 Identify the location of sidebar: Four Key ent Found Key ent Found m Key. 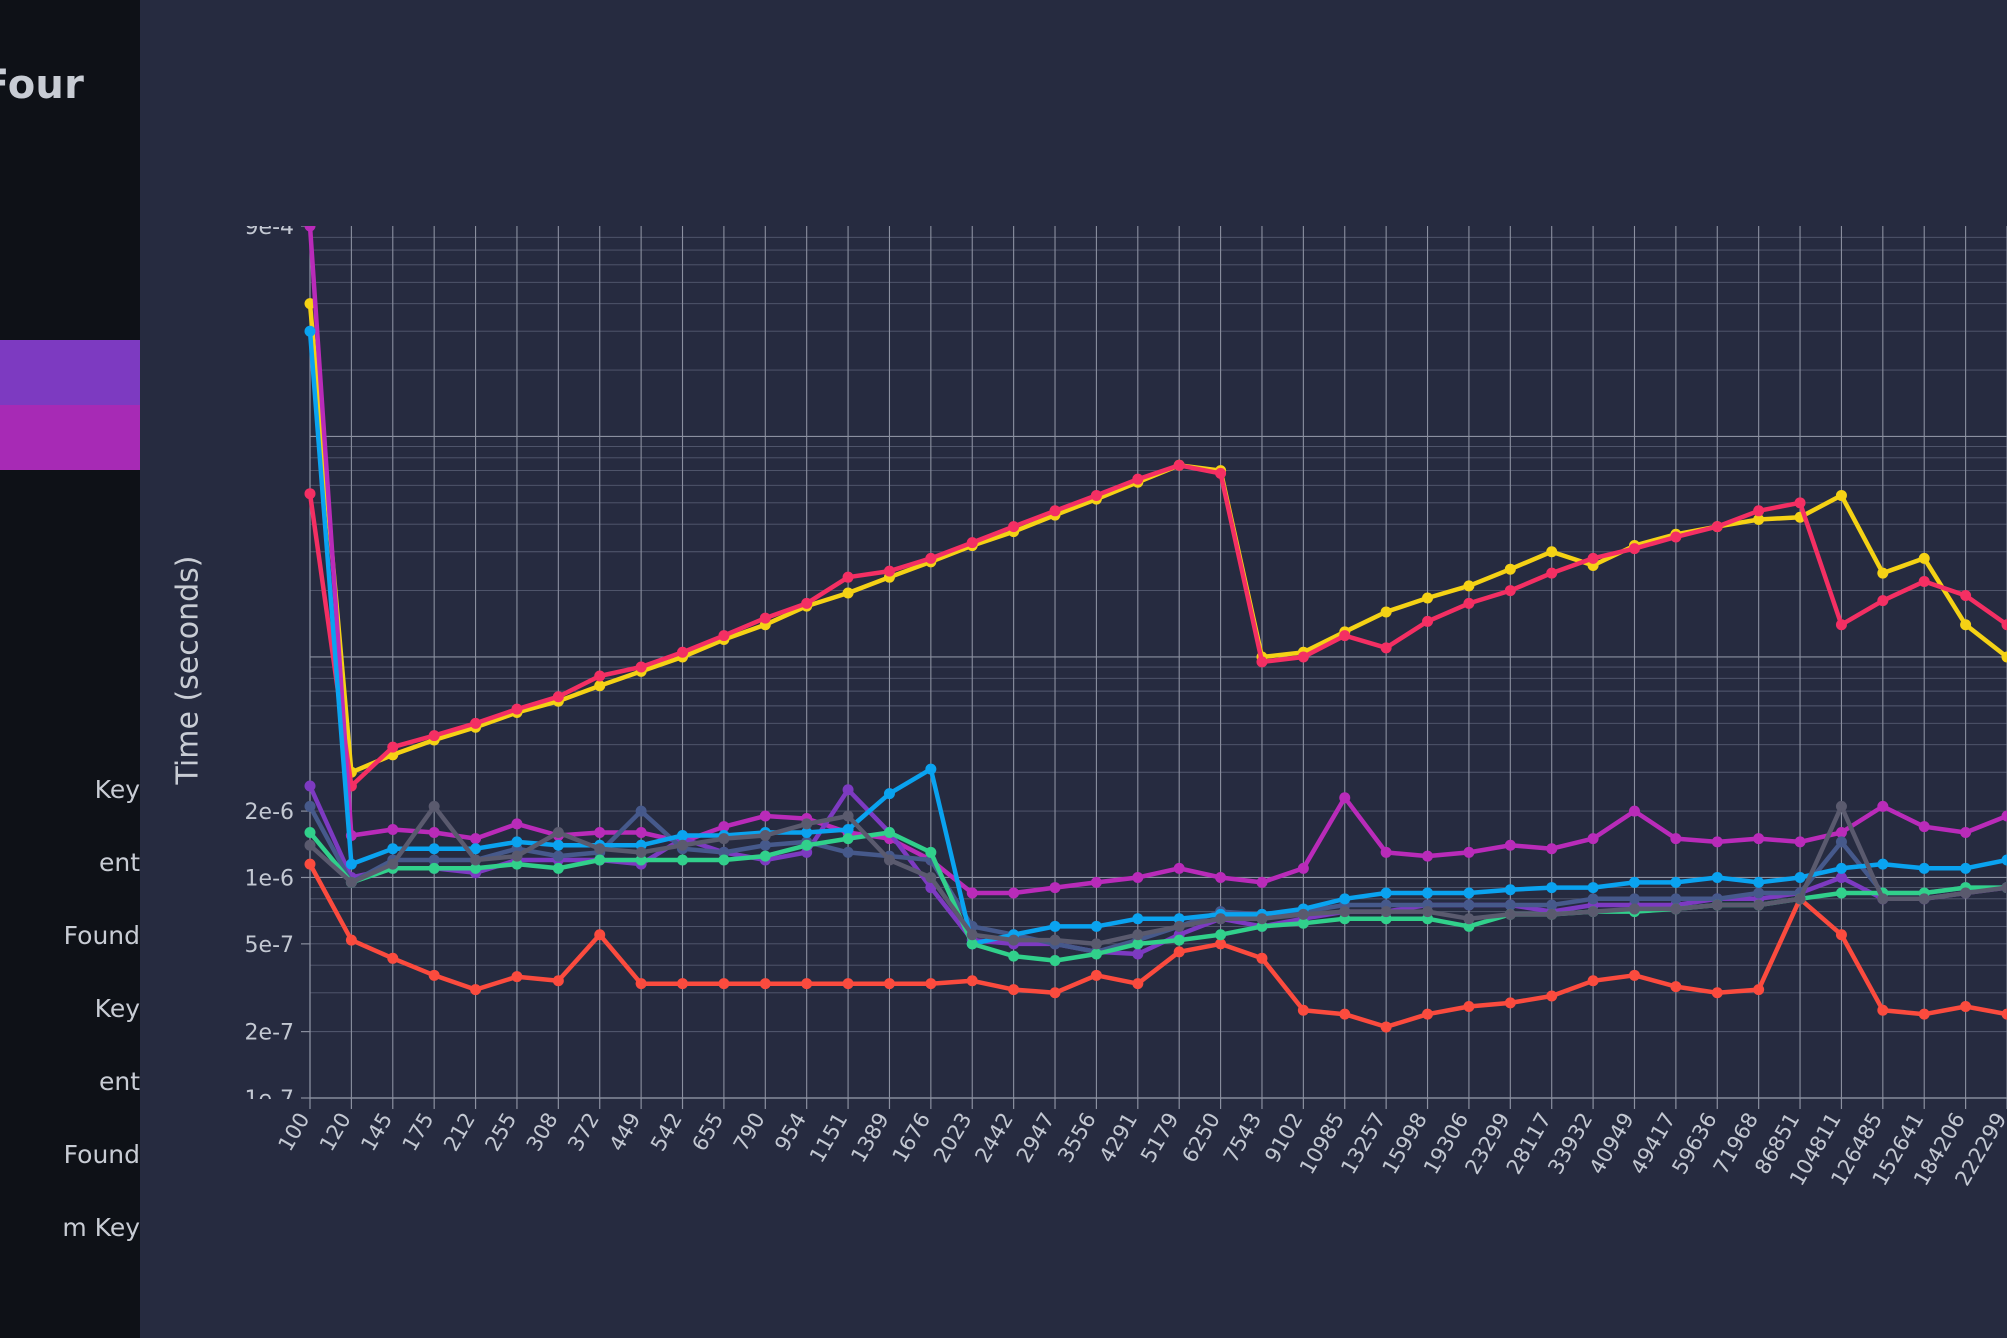
(70, 669).